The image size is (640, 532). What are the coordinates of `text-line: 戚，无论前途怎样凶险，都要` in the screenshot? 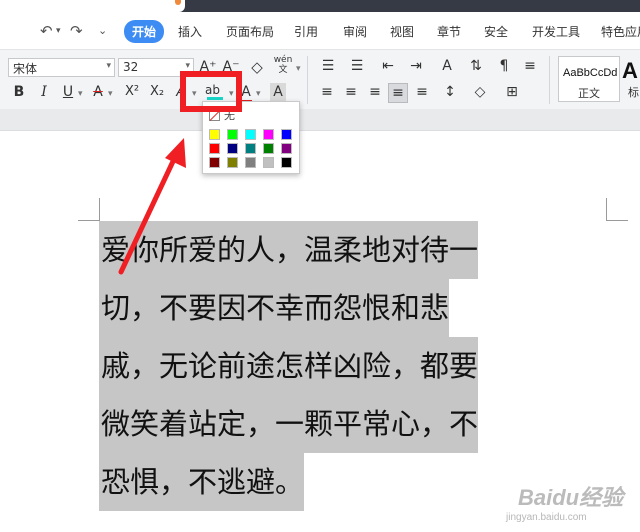 It's located at (353, 366).